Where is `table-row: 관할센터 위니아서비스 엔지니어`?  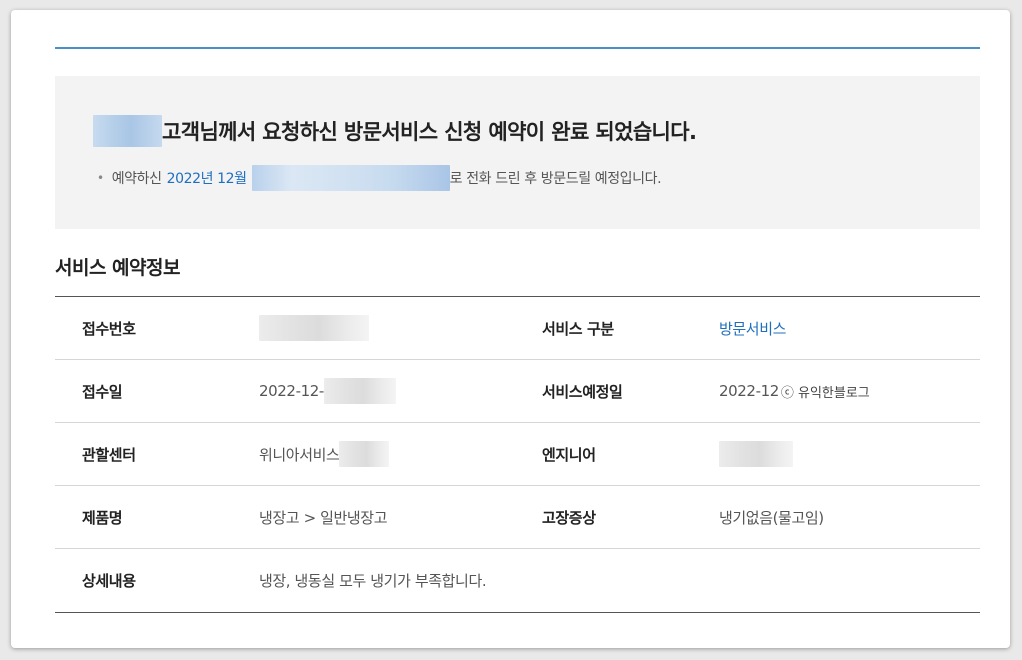 table-row: 관할센터 위니아서비스 엔지니어 is located at coordinates (517, 454).